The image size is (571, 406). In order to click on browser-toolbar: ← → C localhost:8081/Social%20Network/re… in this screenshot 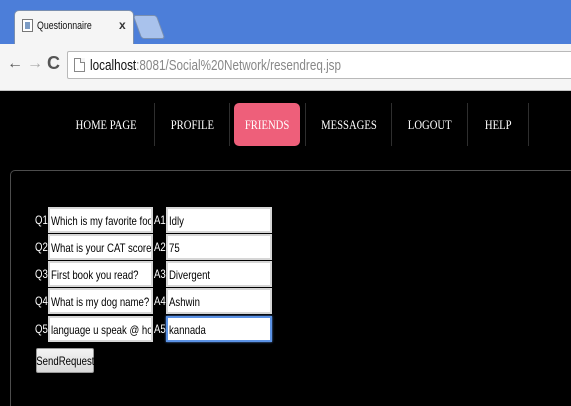, I will do `click(285, 67)`.